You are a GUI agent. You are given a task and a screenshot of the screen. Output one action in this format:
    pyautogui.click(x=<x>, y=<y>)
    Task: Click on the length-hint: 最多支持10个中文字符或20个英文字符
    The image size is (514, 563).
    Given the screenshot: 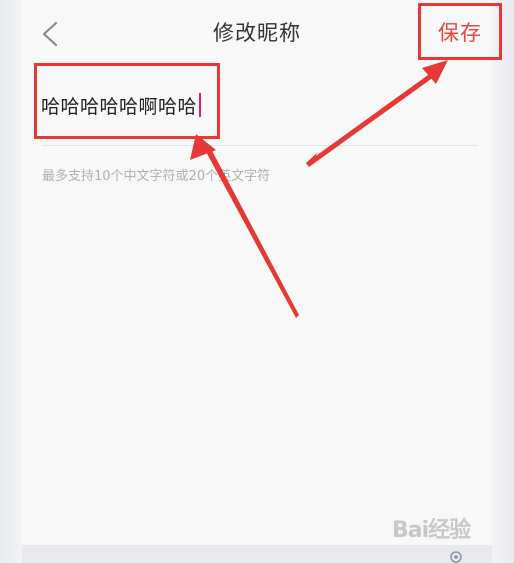 What is the action you would take?
    pyautogui.click(x=156, y=176)
    